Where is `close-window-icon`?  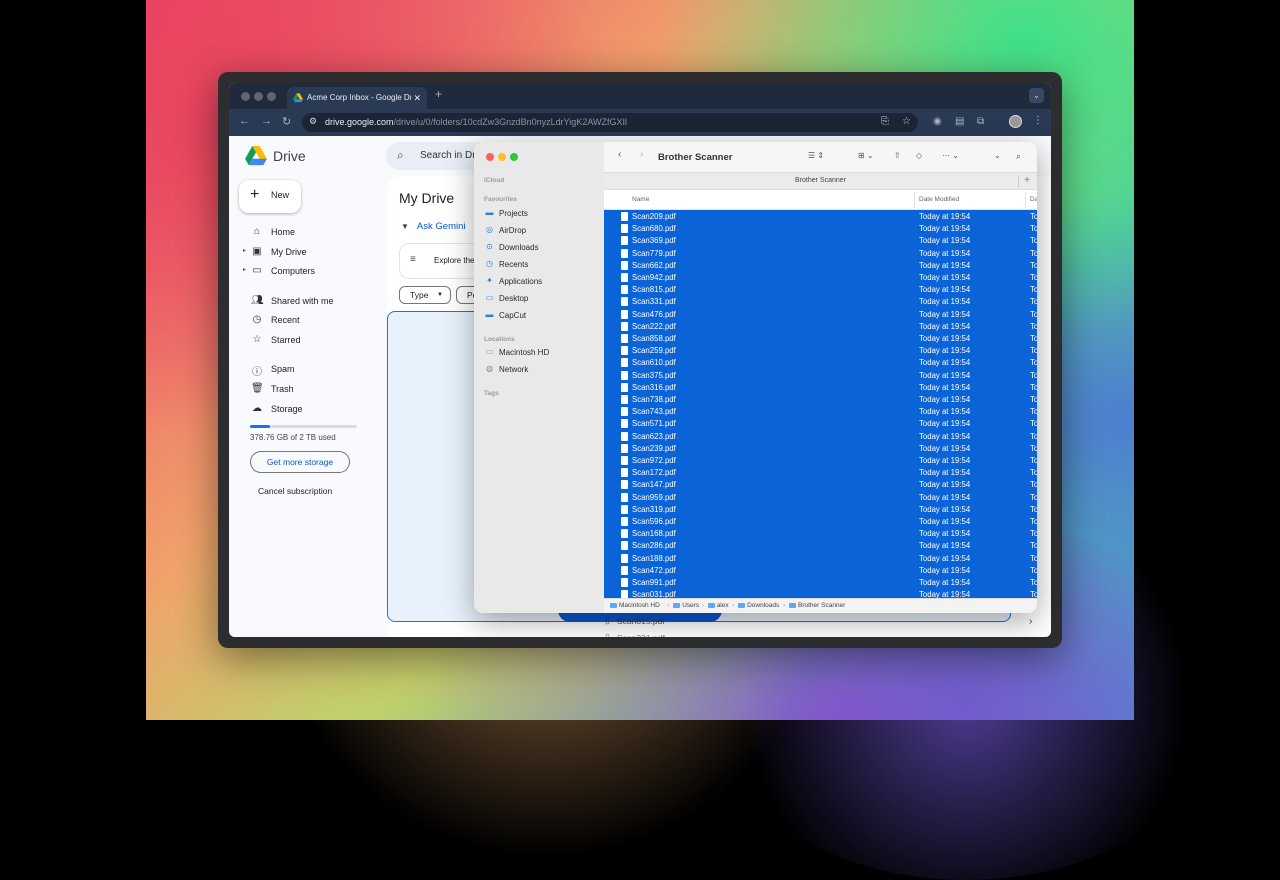 close-window-icon is located at coordinates (490, 157).